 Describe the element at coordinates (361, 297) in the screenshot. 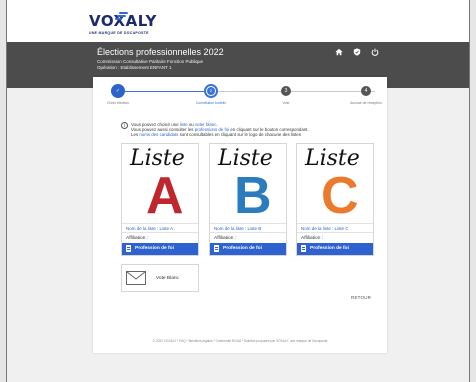

I see `retour-button: RETOUR` at that location.